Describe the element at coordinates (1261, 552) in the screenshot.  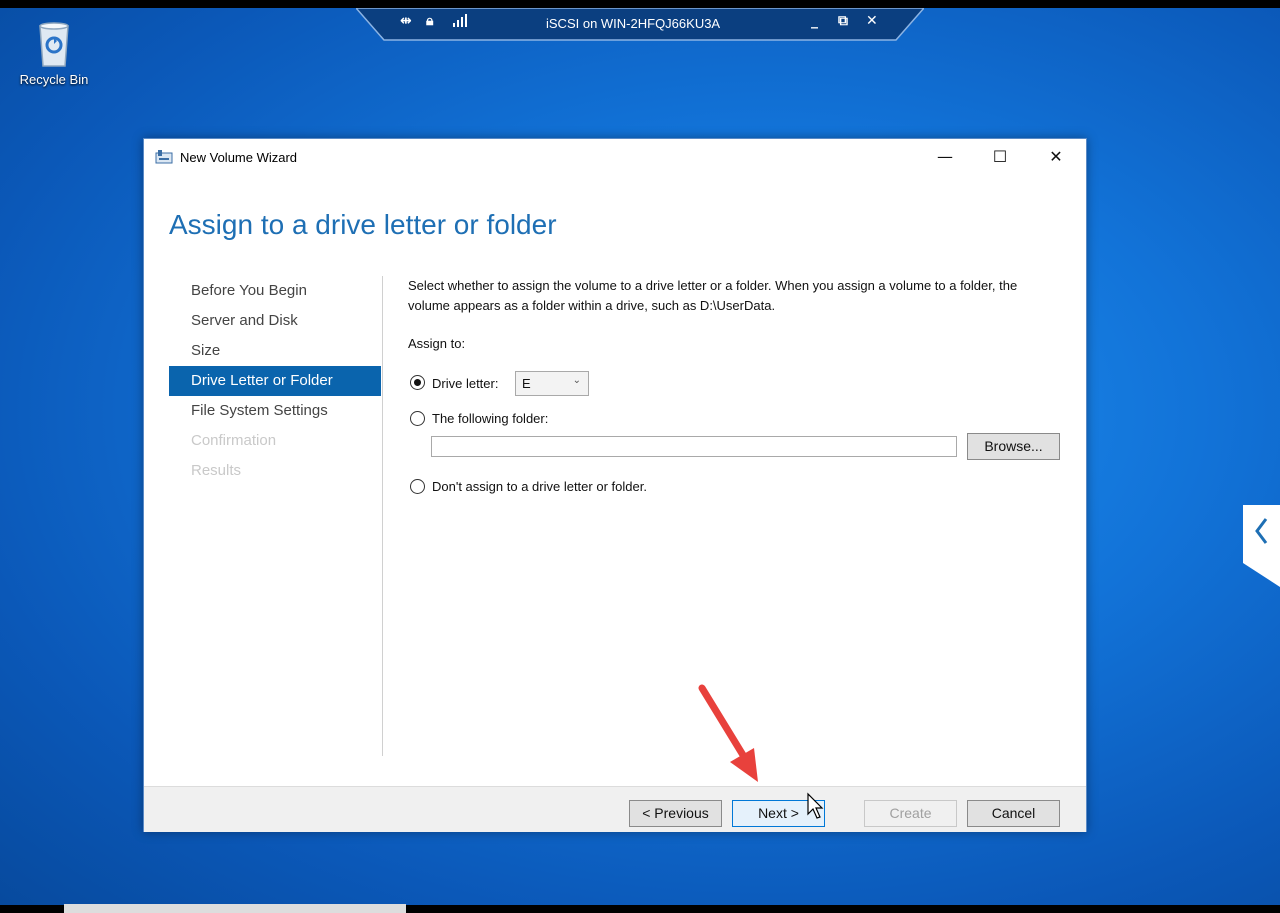
I see `side-panel-tab` at that location.